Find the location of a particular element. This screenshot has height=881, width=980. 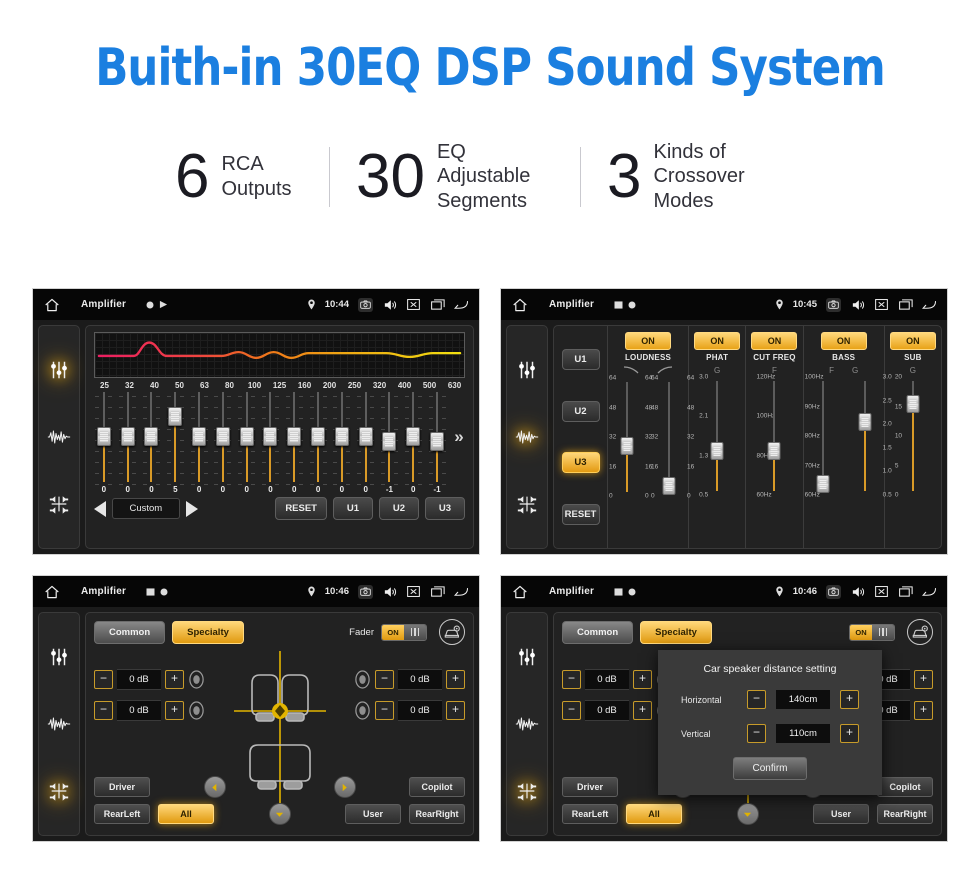

eq-band-250: 0 is located at coordinates (342, 443).